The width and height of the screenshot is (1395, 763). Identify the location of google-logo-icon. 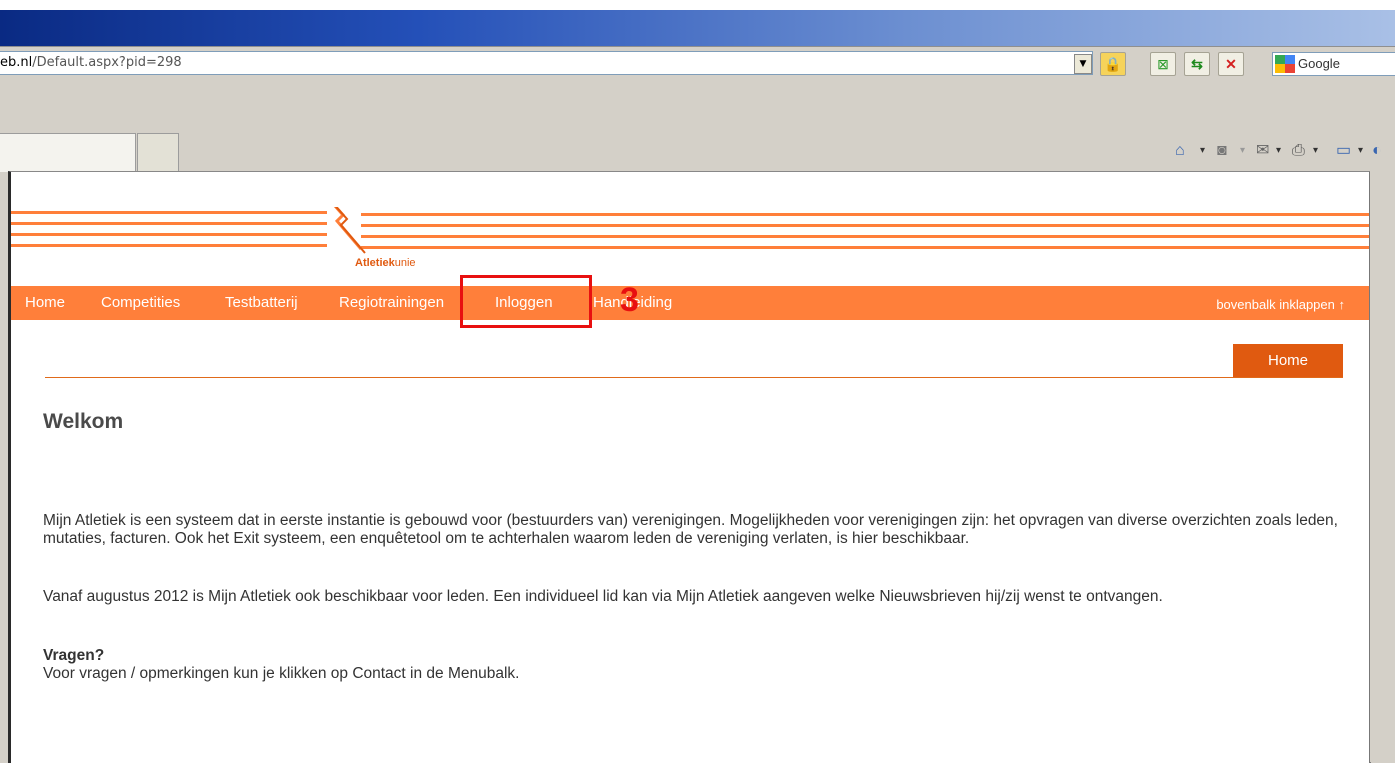
(1285, 64).